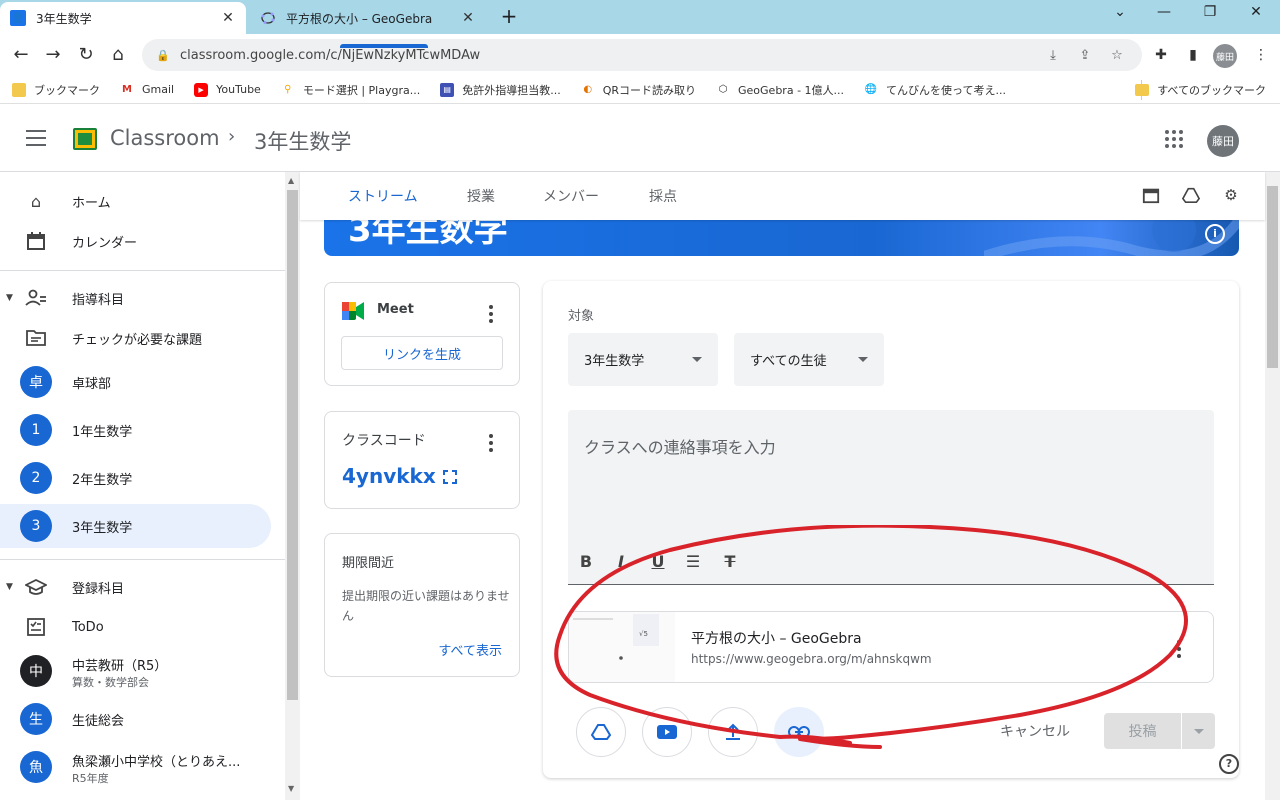  I want to click on sidebar-section-teaching: ▼ 指導科目, so click(135, 298).